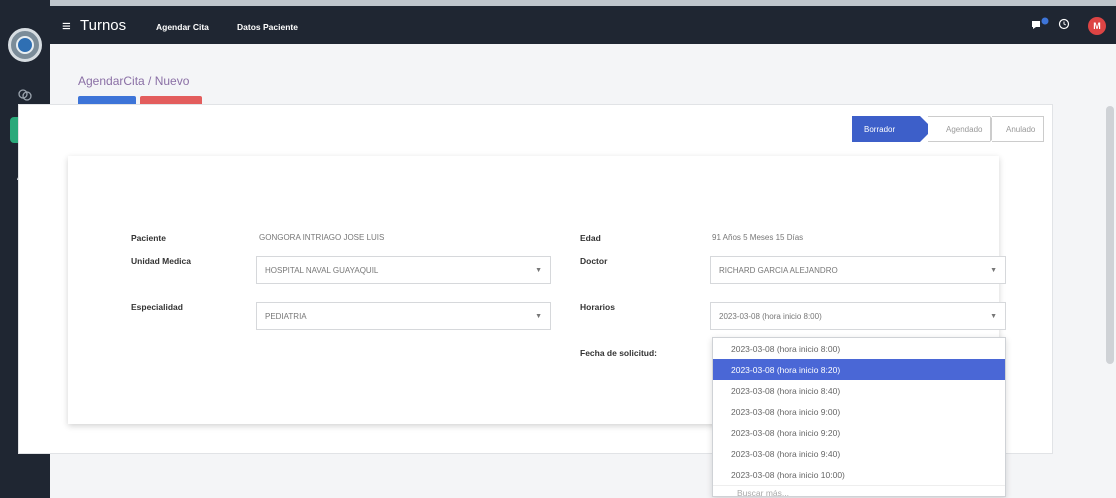 The height and width of the screenshot is (498, 1116). What do you see at coordinates (859, 348) in the screenshot?
I see `dropdown-option: 2023-03-08 (hora inicio 8:00)` at bounding box center [859, 348].